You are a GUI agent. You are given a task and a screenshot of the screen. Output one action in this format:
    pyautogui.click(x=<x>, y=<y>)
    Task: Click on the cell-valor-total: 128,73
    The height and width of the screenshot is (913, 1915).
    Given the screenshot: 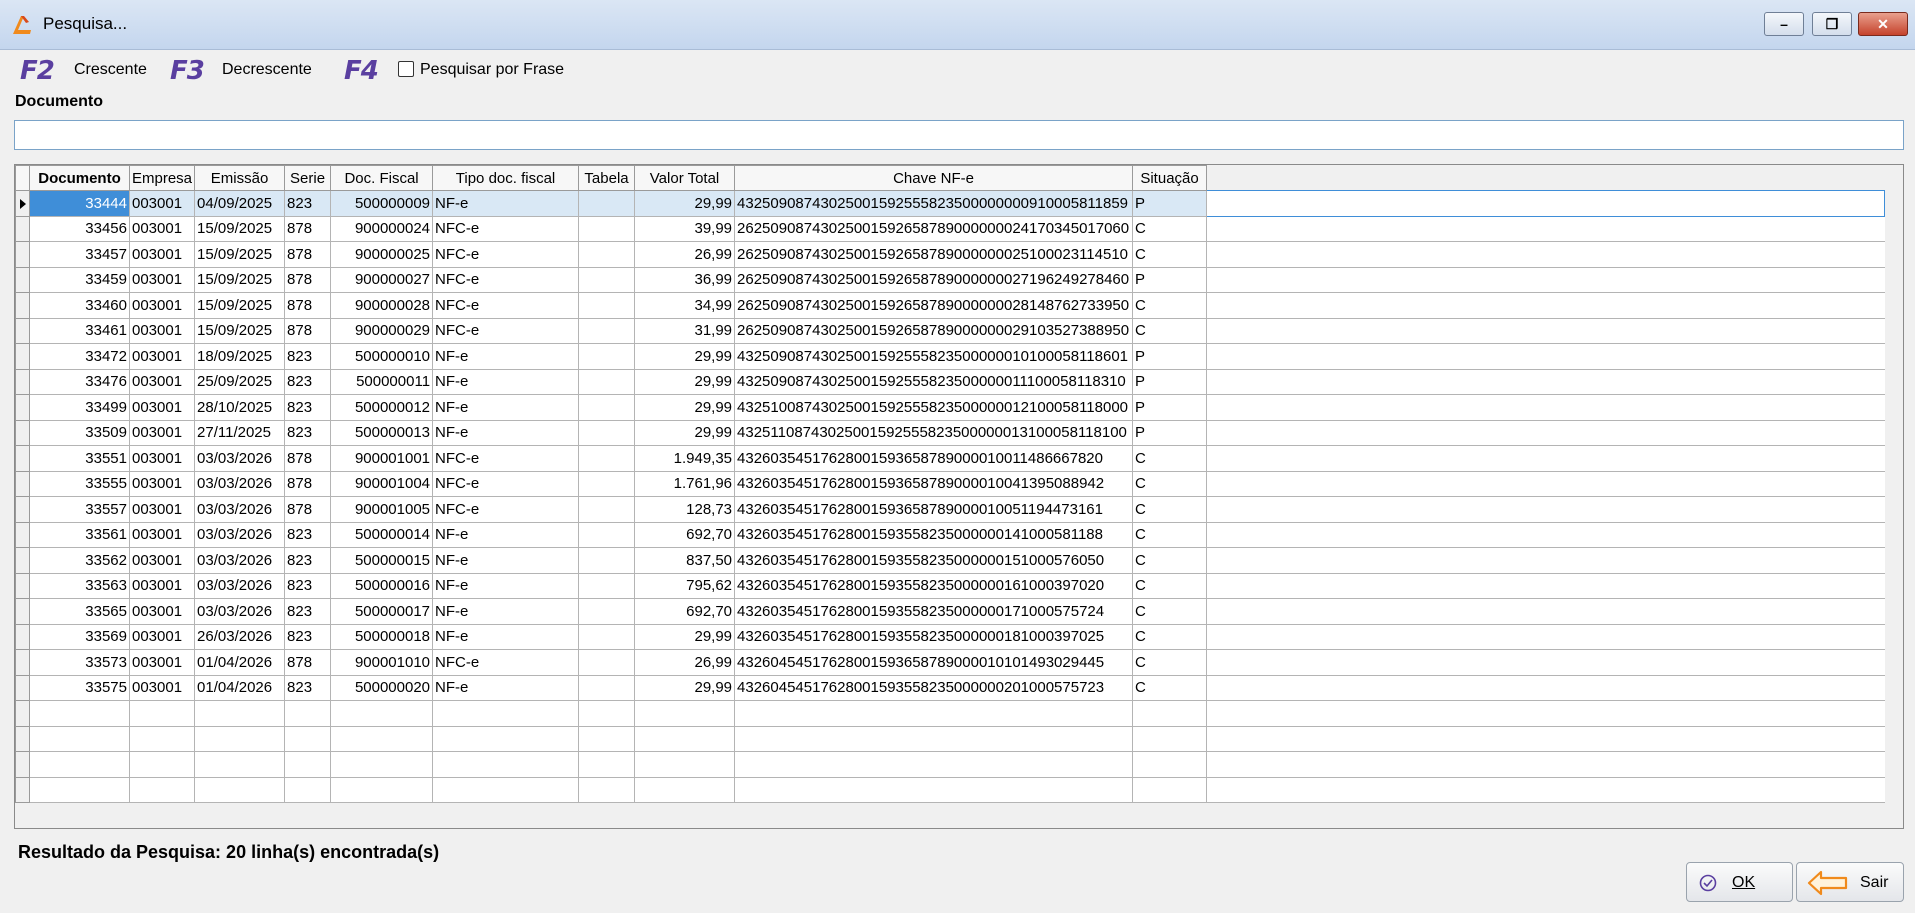 What is the action you would take?
    pyautogui.click(x=685, y=509)
    